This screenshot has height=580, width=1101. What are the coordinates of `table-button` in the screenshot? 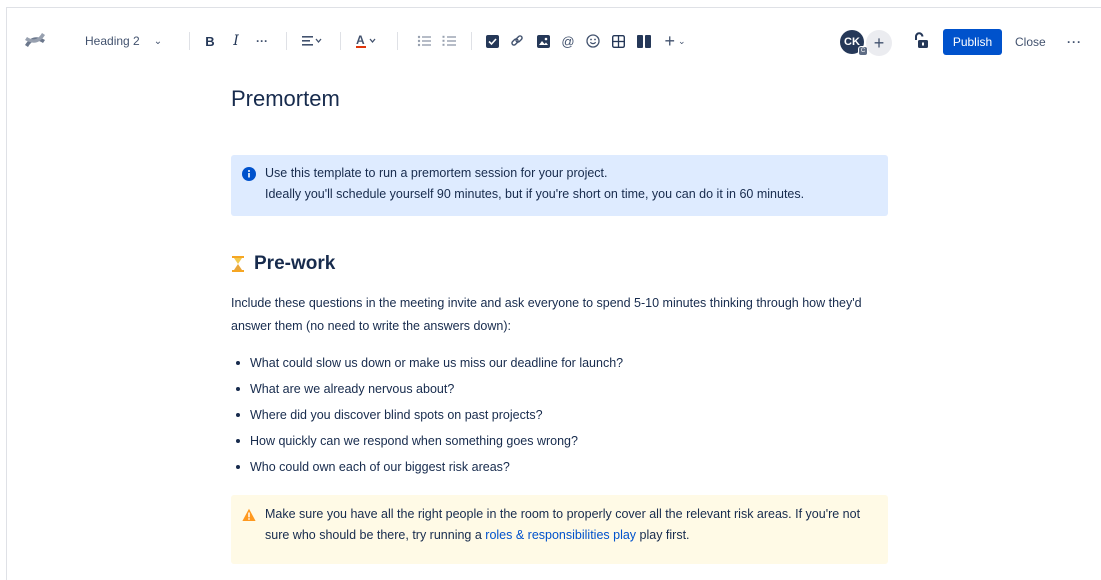 It's located at (618, 41).